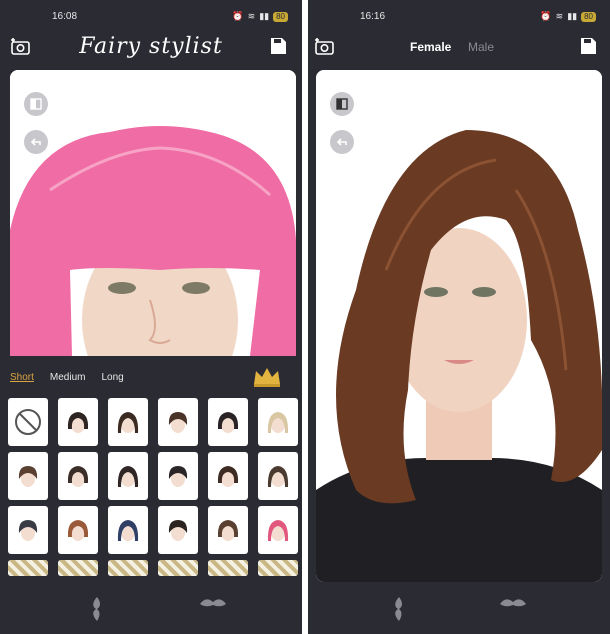 Image resolution: width=610 pixels, height=634 pixels. What do you see at coordinates (430, 47) in the screenshot?
I see `tab-female: Female` at bounding box center [430, 47].